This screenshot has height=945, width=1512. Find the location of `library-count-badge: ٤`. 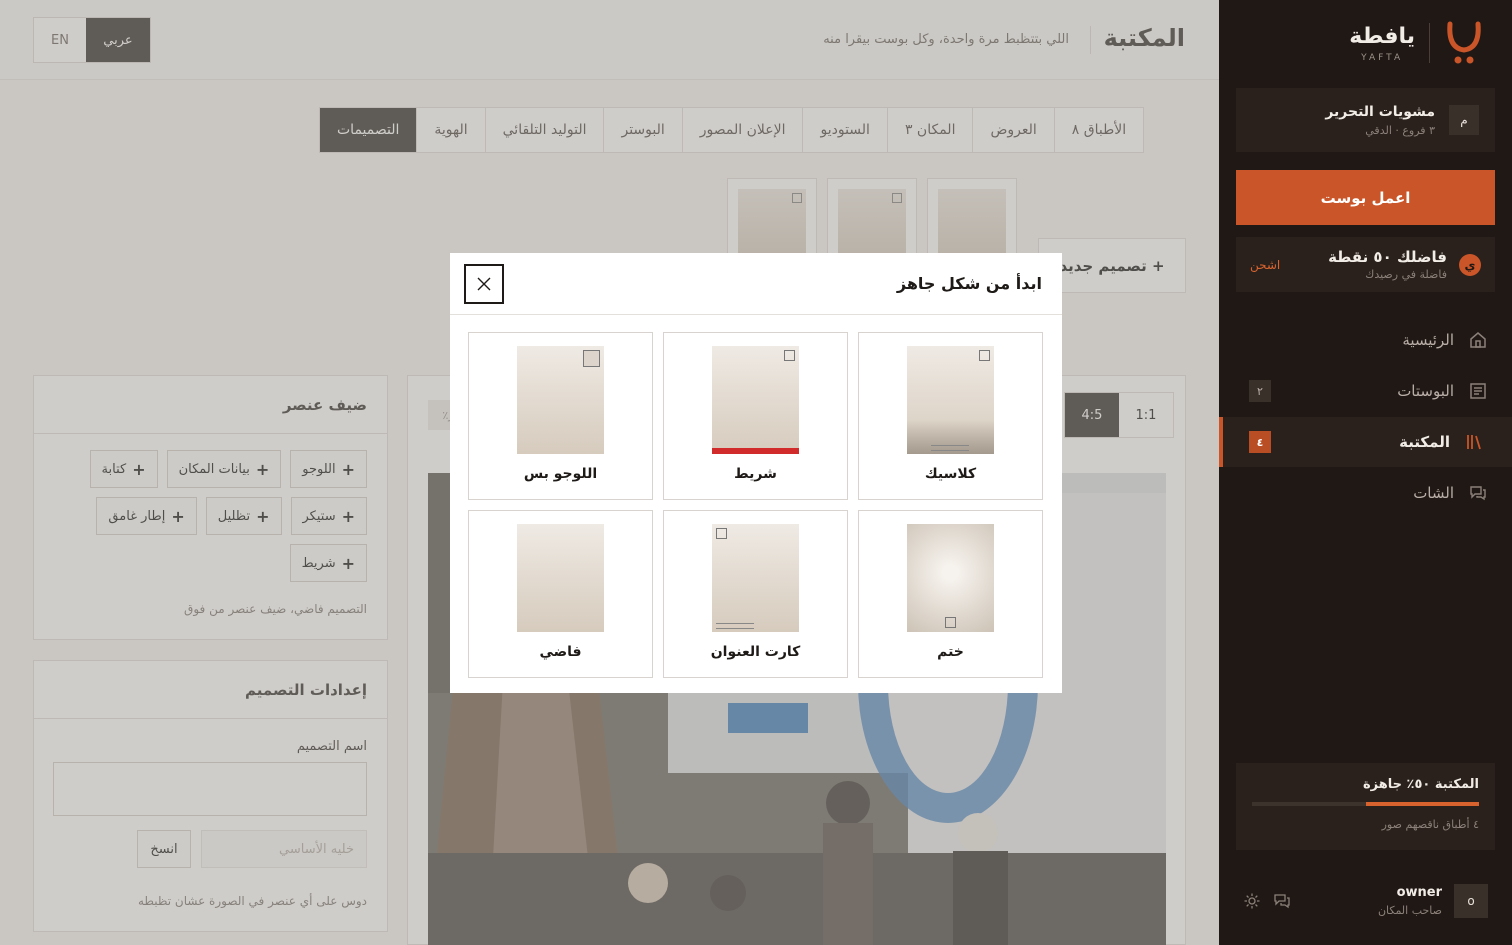

library-count-badge: ٤ is located at coordinates (1260, 442).